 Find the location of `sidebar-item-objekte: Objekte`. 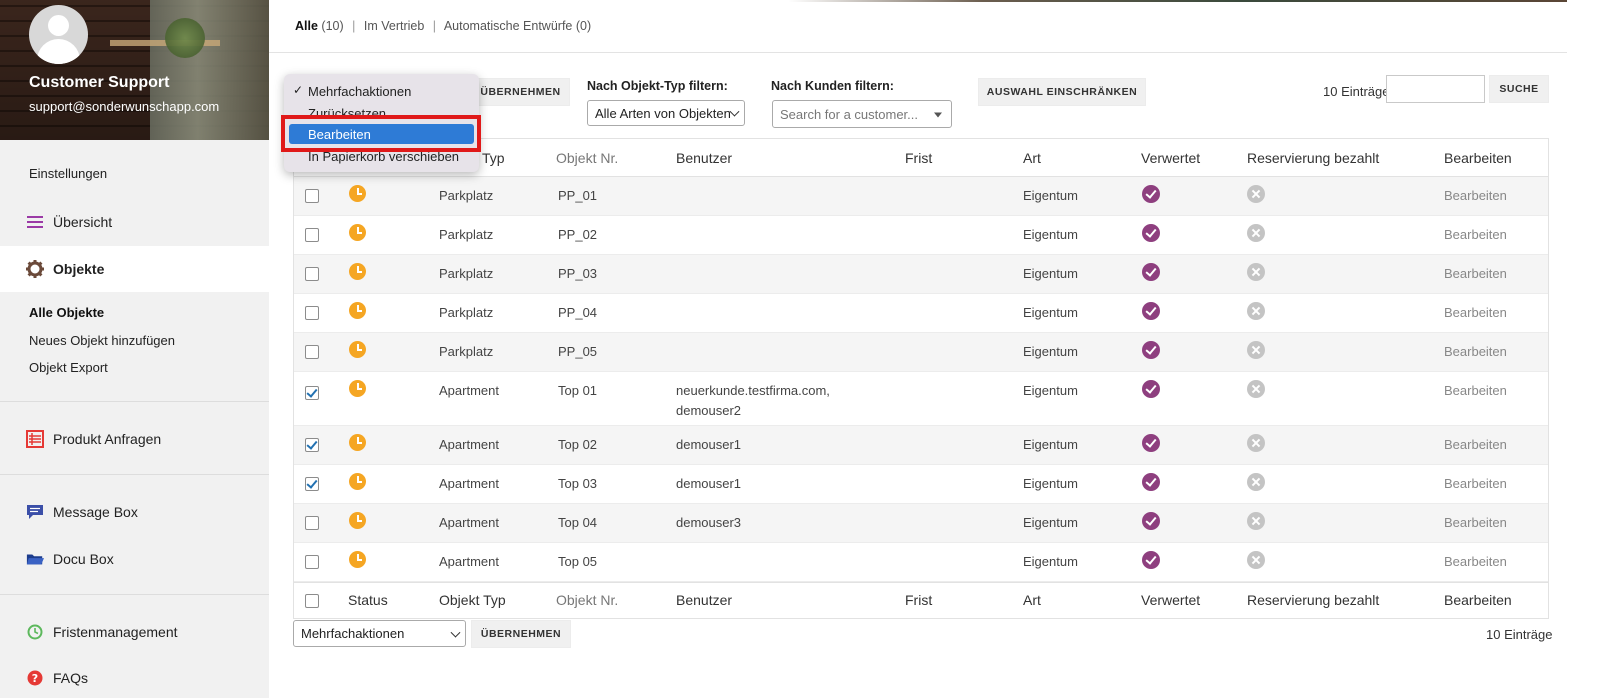

sidebar-item-objekte: Objekte is located at coordinates (134, 269).